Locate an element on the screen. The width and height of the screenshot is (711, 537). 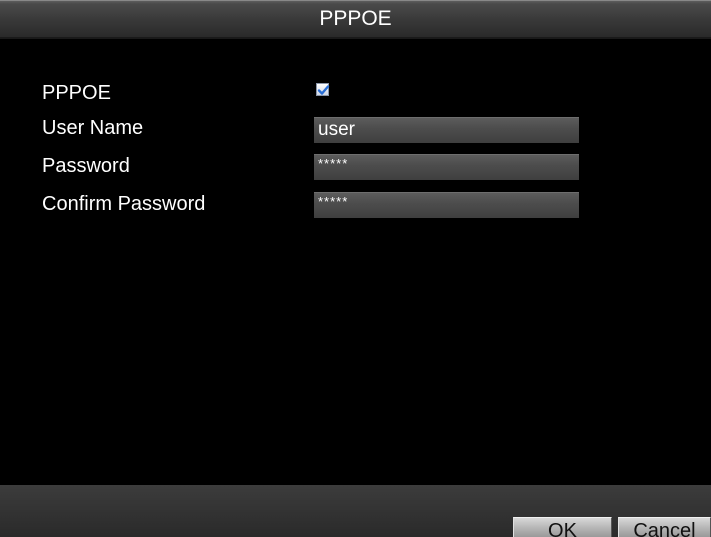
password-value: ***** is located at coordinates (333, 163).